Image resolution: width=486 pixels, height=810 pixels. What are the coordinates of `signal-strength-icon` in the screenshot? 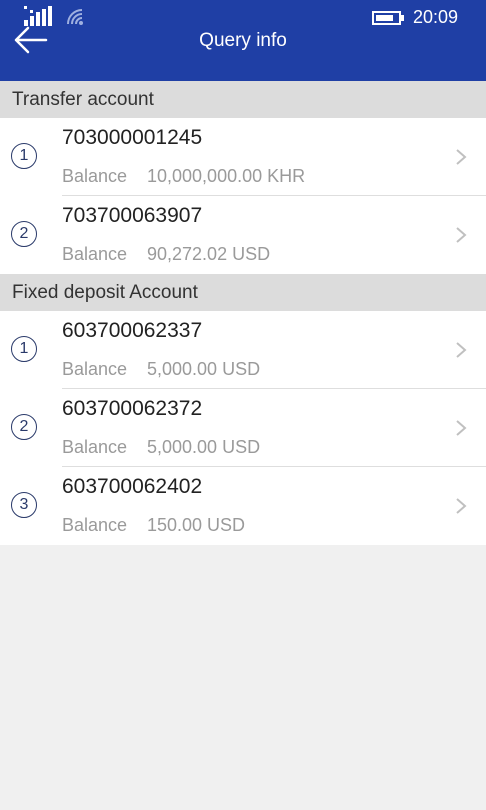 It's located at (38, 16).